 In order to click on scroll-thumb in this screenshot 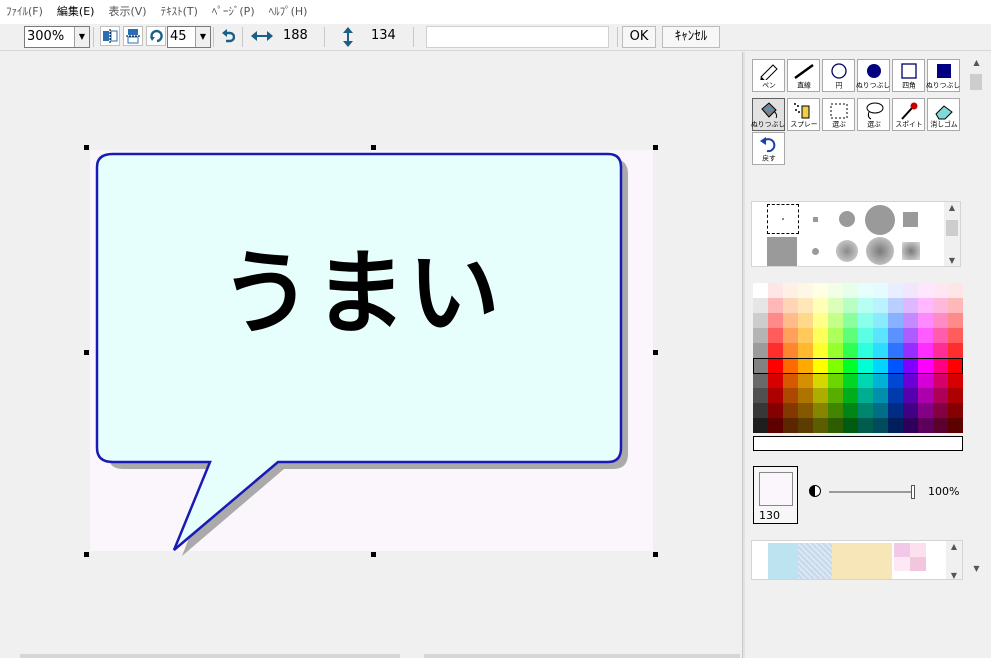, I will do `click(952, 228)`.